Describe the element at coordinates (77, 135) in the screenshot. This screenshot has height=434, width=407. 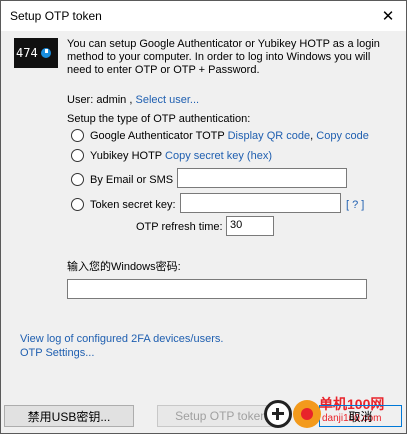
I see `google-totp-radio` at that location.